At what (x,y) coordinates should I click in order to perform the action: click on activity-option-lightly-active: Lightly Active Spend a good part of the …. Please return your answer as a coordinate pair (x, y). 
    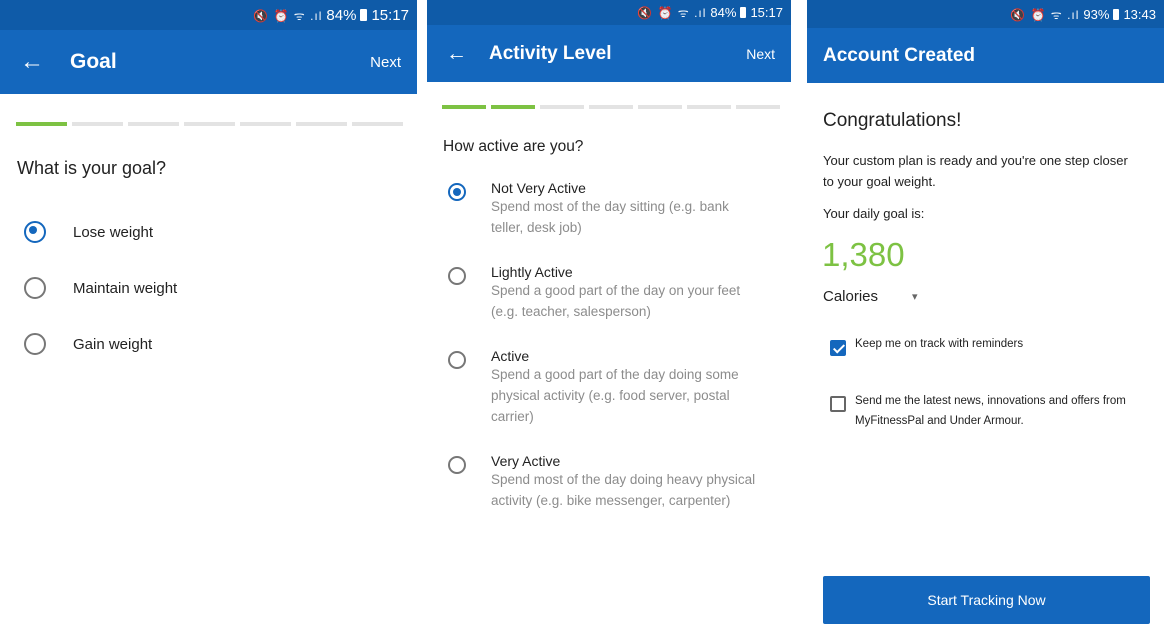
    Looking at the image, I should click on (594, 293).